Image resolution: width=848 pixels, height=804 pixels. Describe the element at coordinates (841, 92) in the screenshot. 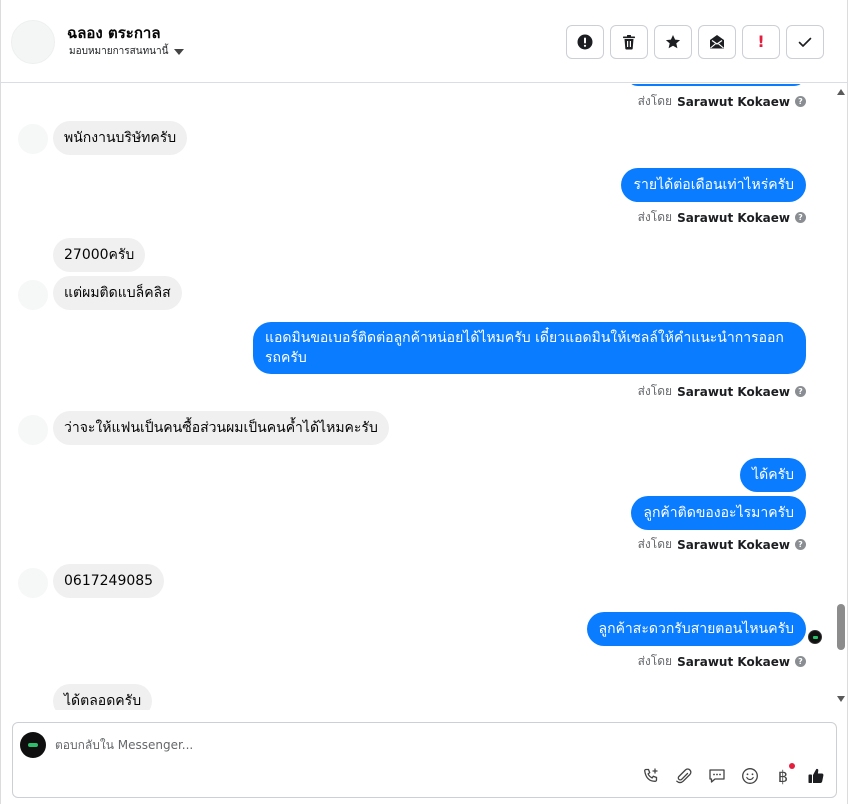

I see `scroll-up-arrow` at that location.